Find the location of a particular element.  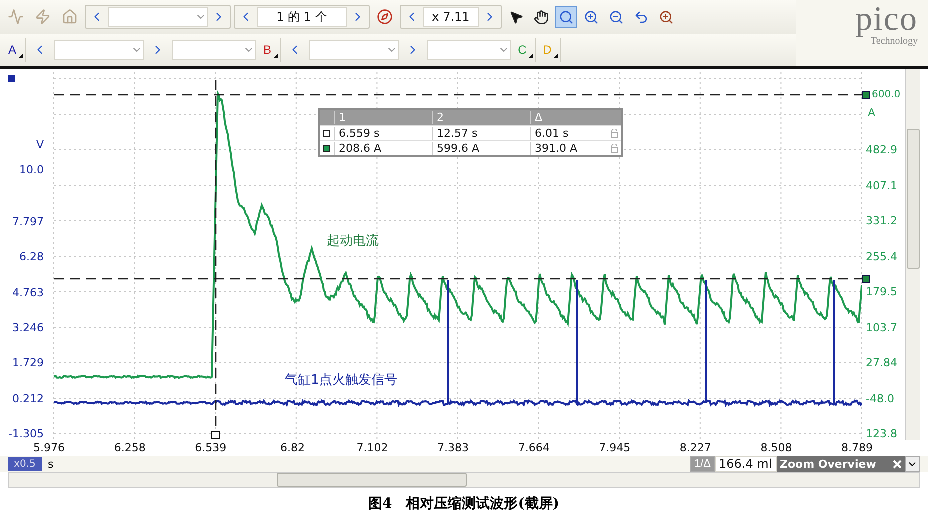

table-cell: 208.6 A is located at coordinates (383, 148).